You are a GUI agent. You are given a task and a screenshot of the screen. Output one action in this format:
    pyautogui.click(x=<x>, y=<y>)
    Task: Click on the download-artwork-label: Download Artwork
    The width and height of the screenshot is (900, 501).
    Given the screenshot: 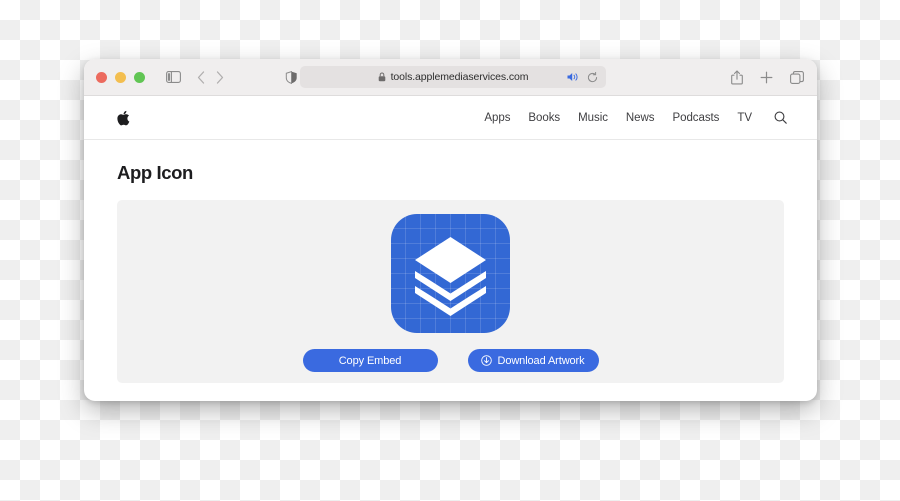 What is the action you would take?
    pyautogui.click(x=541, y=360)
    